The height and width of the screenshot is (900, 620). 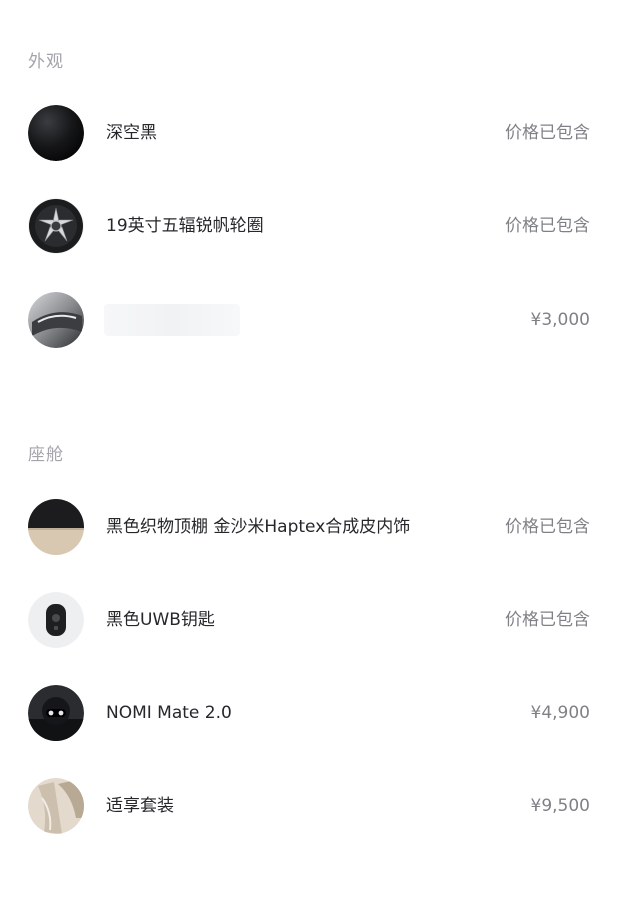 What do you see at coordinates (310, 133) in the screenshot?
I see `option-row-paint: 深空黑 价格已包含` at bounding box center [310, 133].